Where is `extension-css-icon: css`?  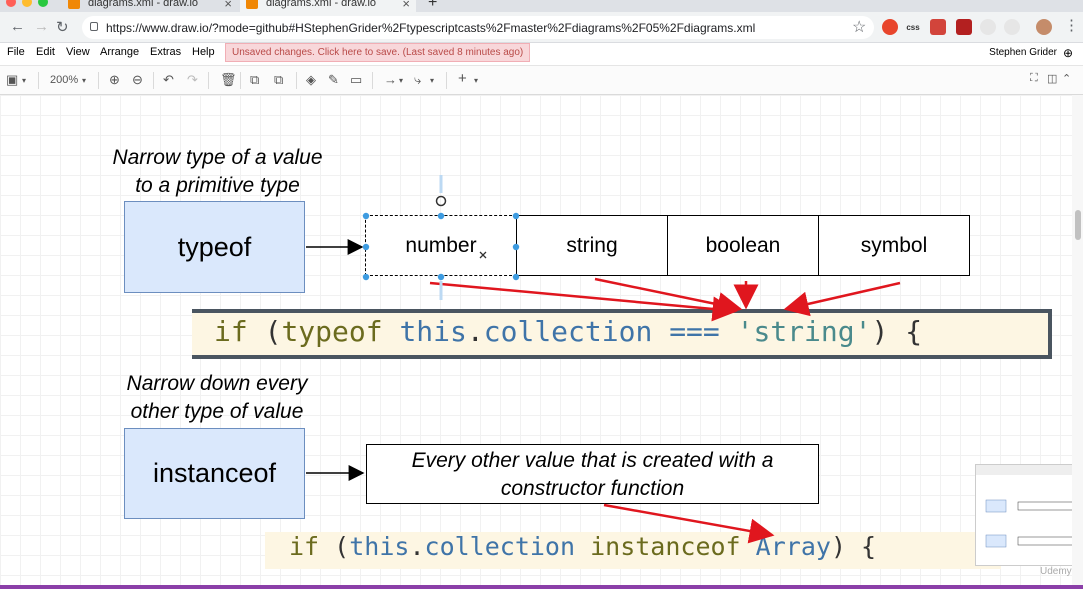
extension-css-icon: css is located at coordinates (913, 27).